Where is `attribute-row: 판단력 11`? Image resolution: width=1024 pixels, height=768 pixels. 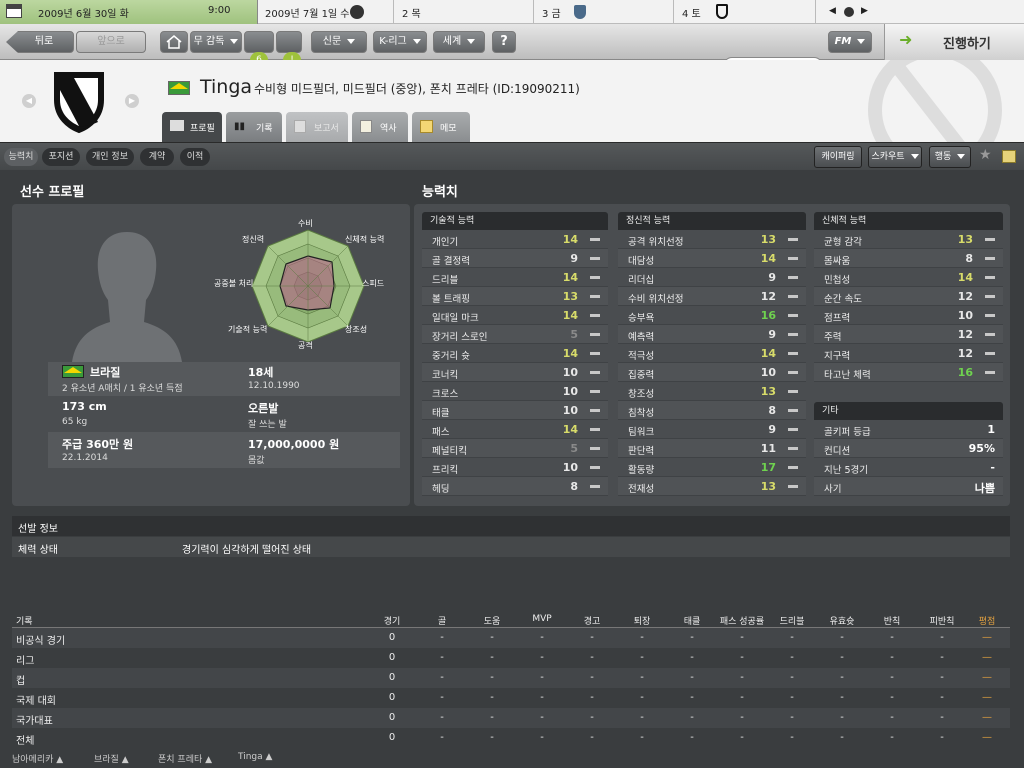 attribute-row: 판단력 11 is located at coordinates (712, 448).